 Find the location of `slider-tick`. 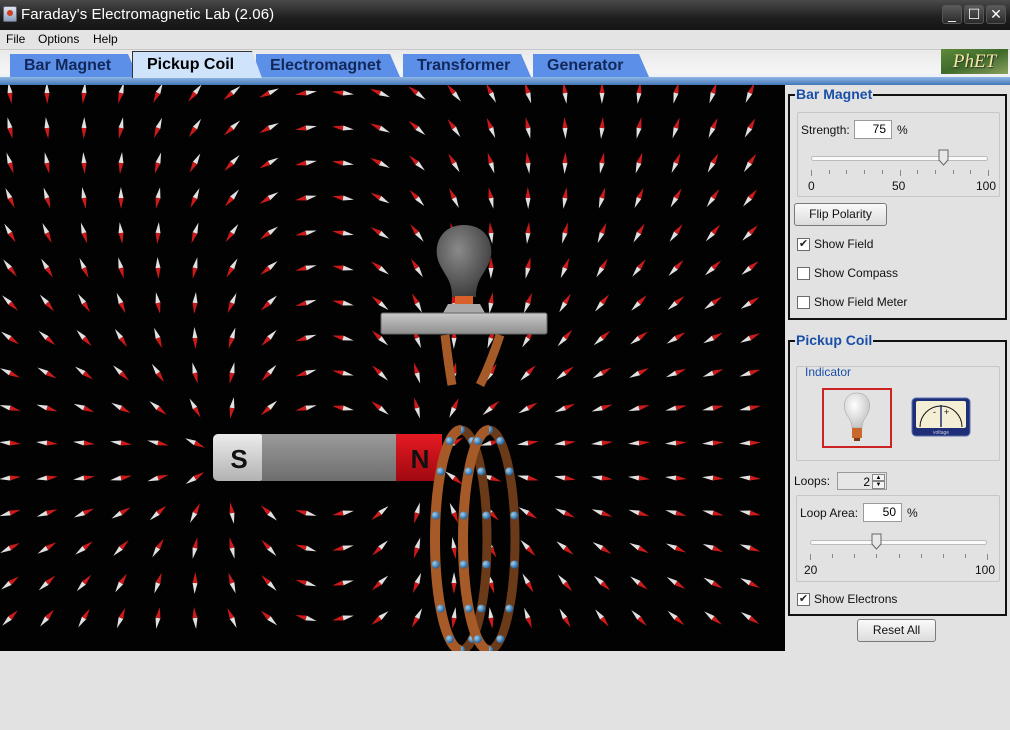

slider-tick is located at coordinates (847, 172).